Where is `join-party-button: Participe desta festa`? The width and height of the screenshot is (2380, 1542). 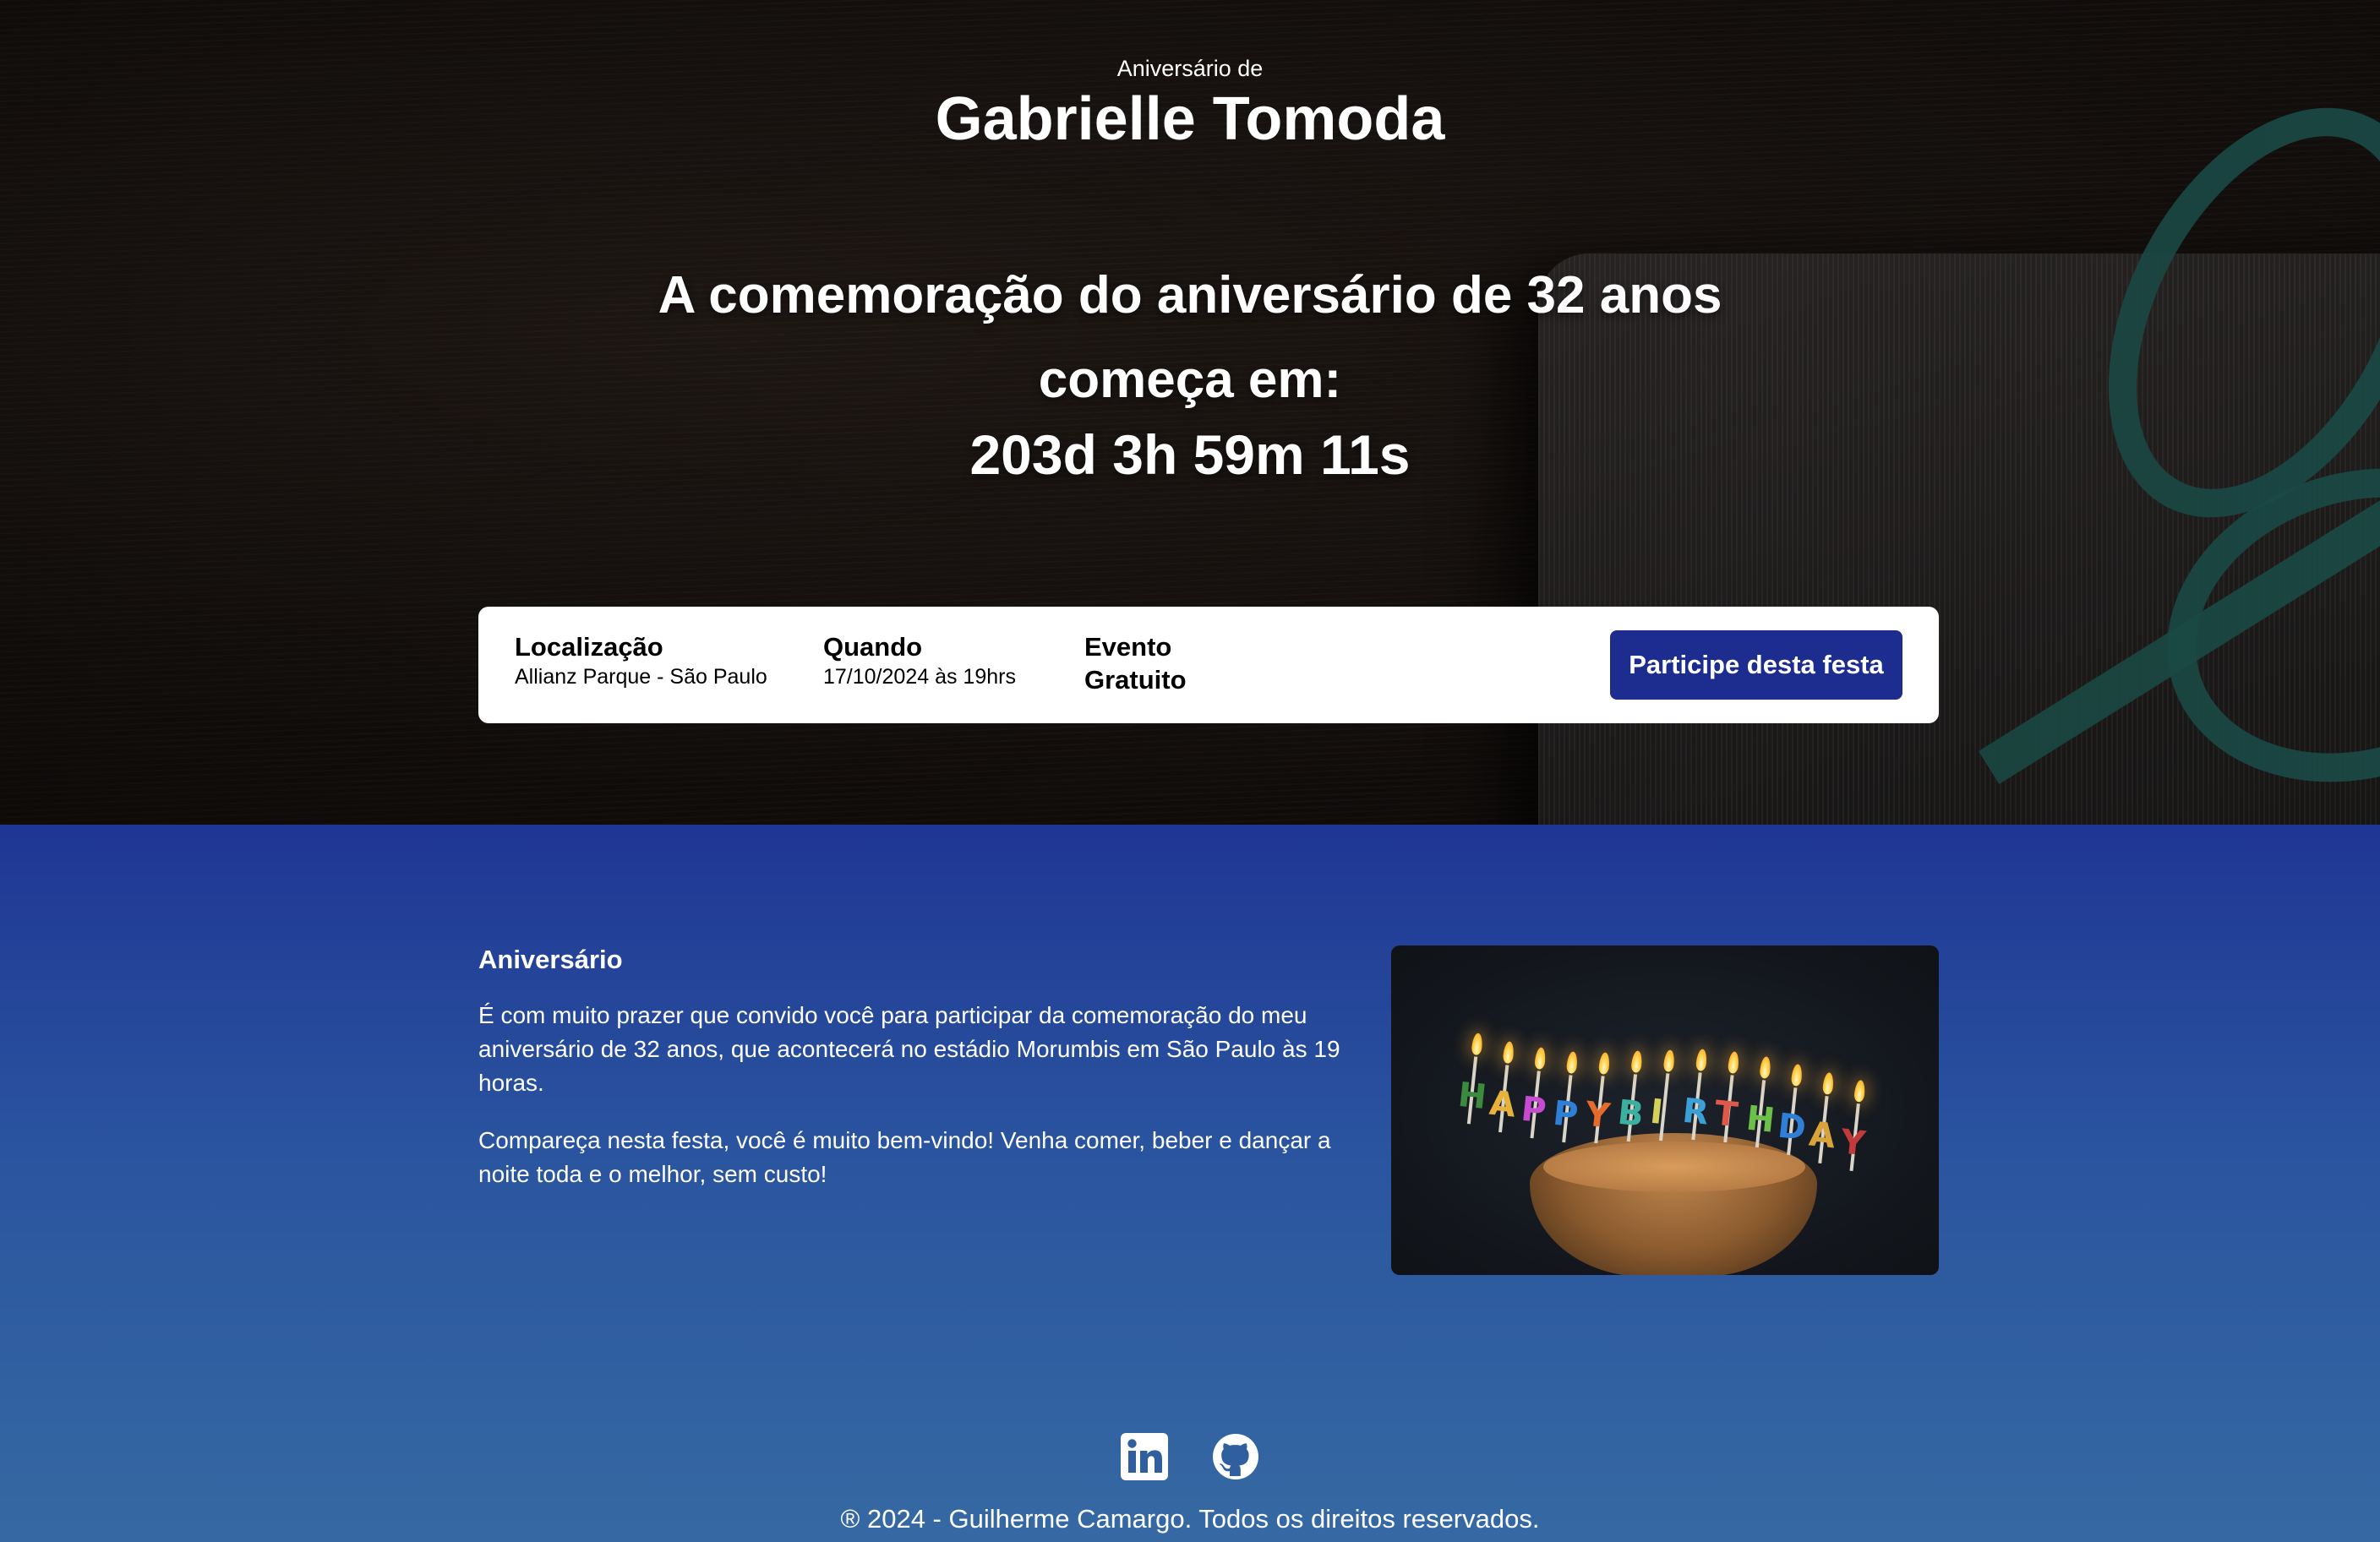 join-party-button: Participe desta festa is located at coordinates (1756, 665).